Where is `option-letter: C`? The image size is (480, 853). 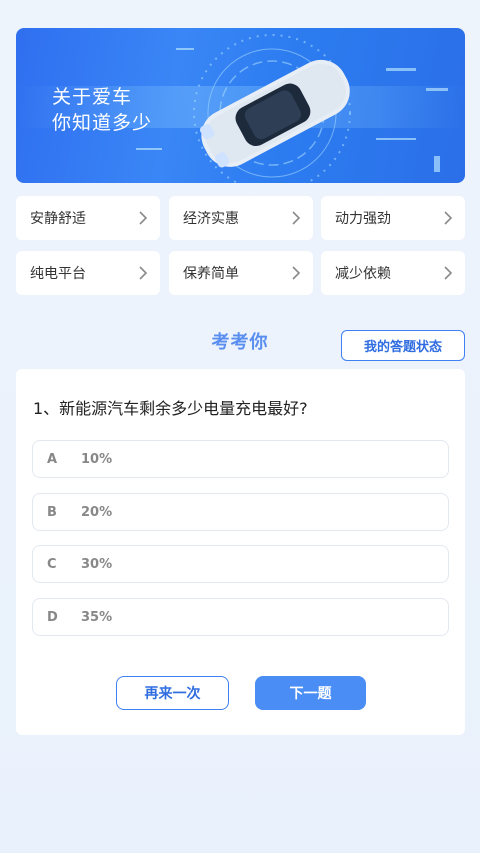
option-letter: C is located at coordinates (52, 564).